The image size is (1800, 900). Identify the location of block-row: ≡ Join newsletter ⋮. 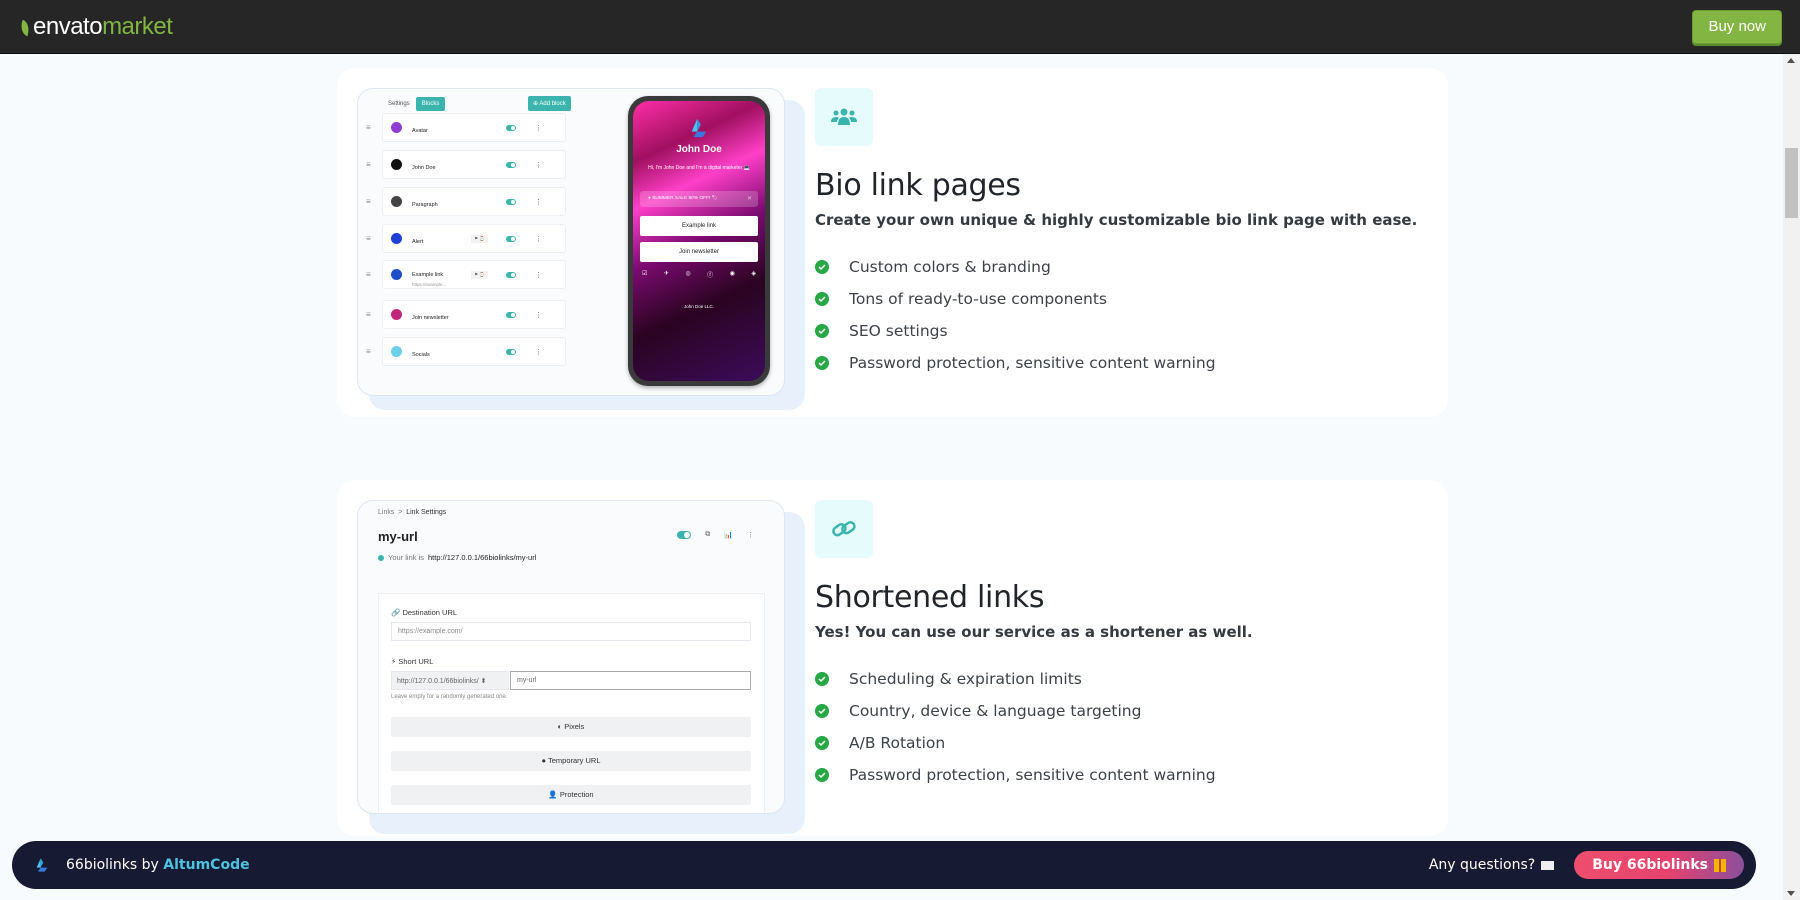
(466, 314).